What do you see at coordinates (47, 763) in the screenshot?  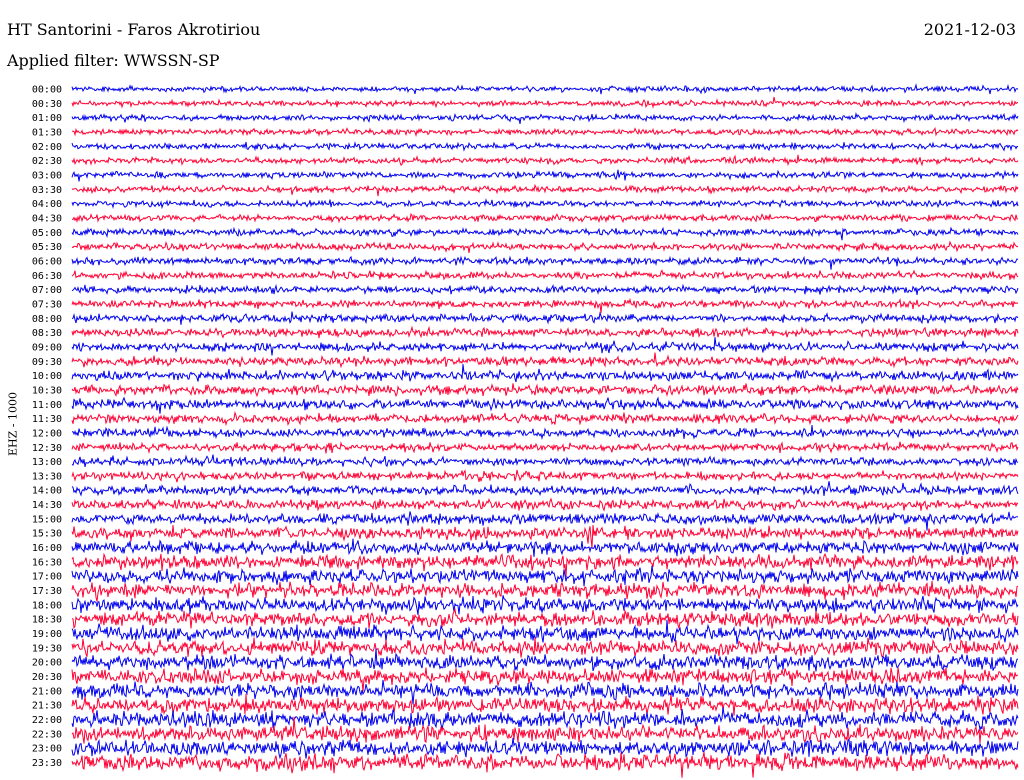 I see `time-tick-label: 23:30` at bounding box center [47, 763].